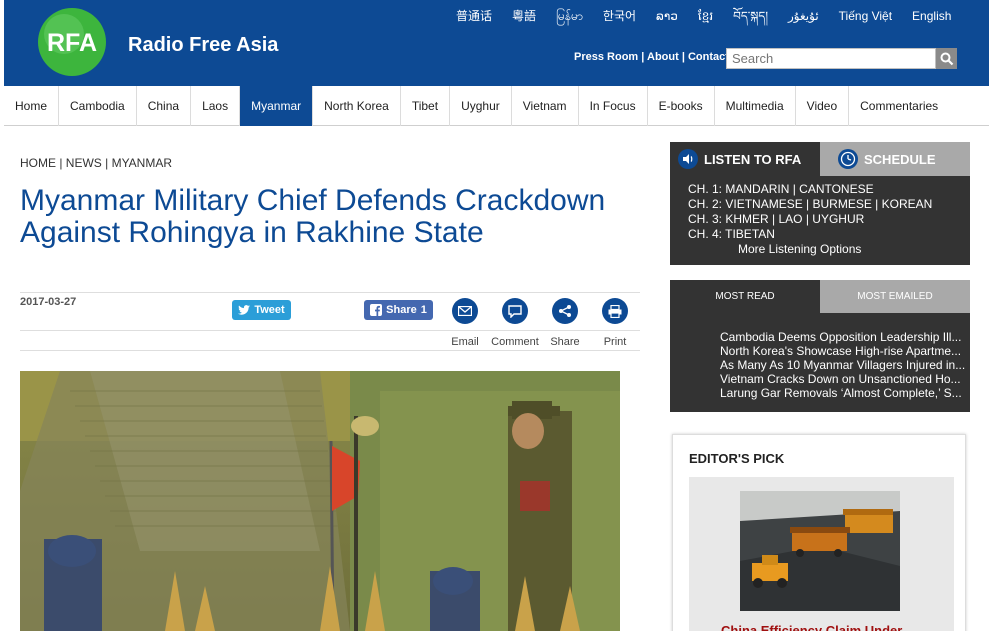  I want to click on nav-uyghur: Uyghur, so click(481, 106).